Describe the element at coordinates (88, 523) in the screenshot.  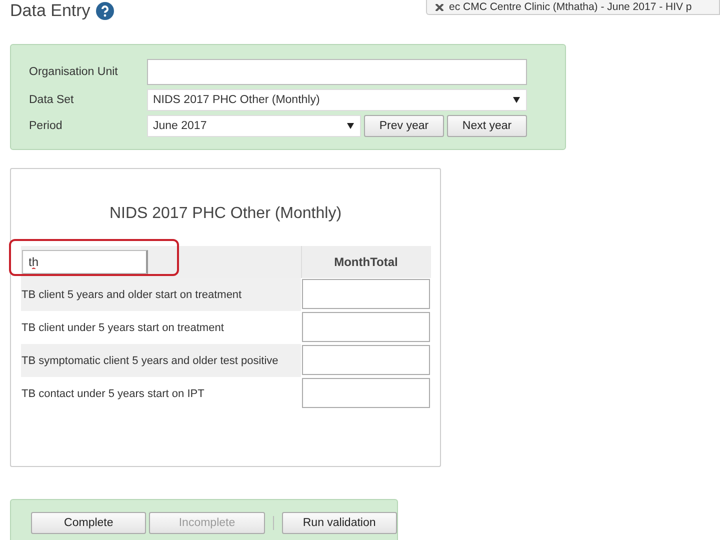
I see `action-button: Complete` at that location.